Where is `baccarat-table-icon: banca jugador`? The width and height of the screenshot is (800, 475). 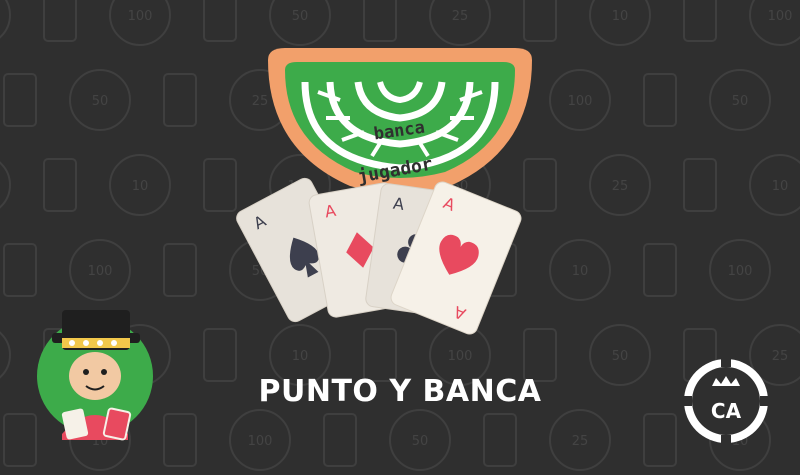
baccarat-table-icon: banca jugador is located at coordinates (400, 120).